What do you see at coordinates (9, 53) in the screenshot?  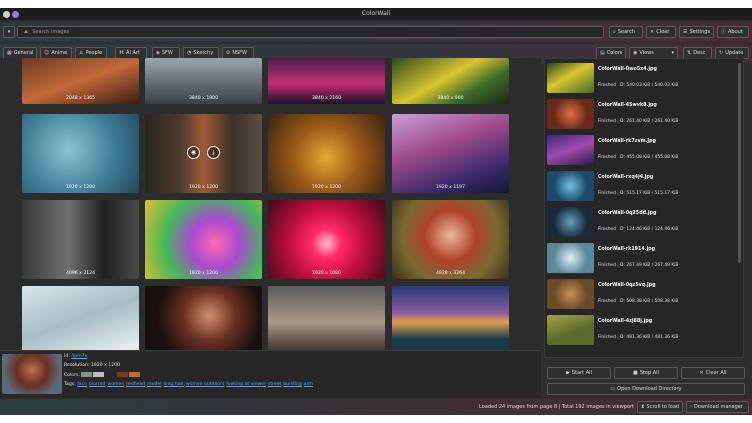 I see `grid-icon: ▦` at bounding box center [9, 53].